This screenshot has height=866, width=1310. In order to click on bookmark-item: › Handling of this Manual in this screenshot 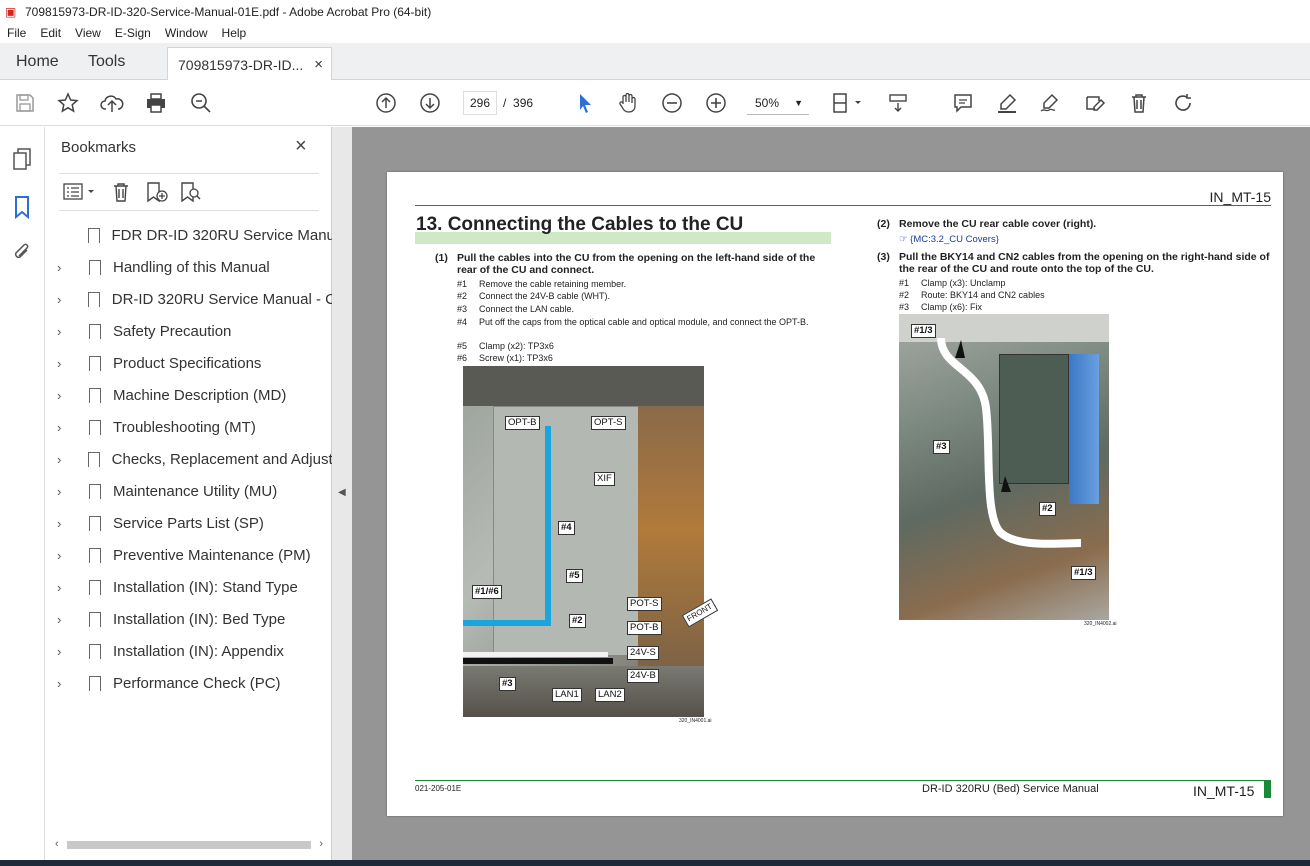, I will do `click(188, 267)`.